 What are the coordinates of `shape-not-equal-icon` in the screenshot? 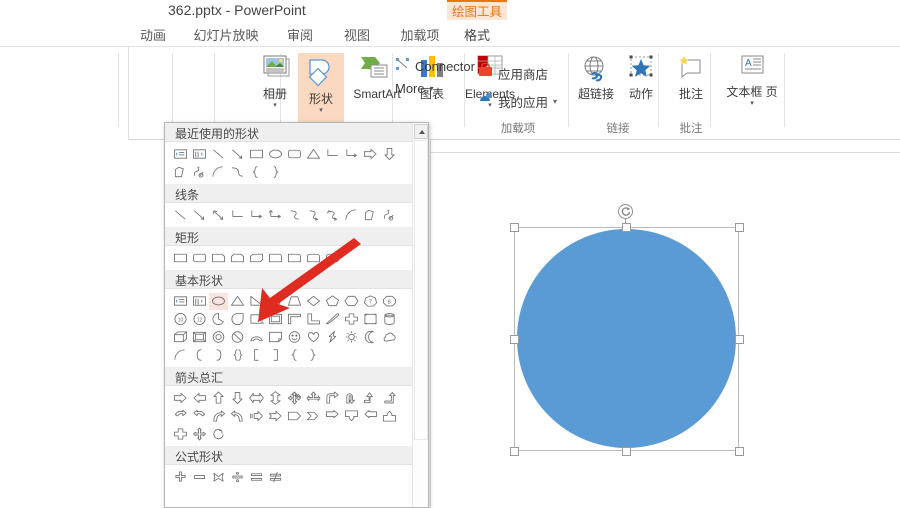 It's located at (275, 477).